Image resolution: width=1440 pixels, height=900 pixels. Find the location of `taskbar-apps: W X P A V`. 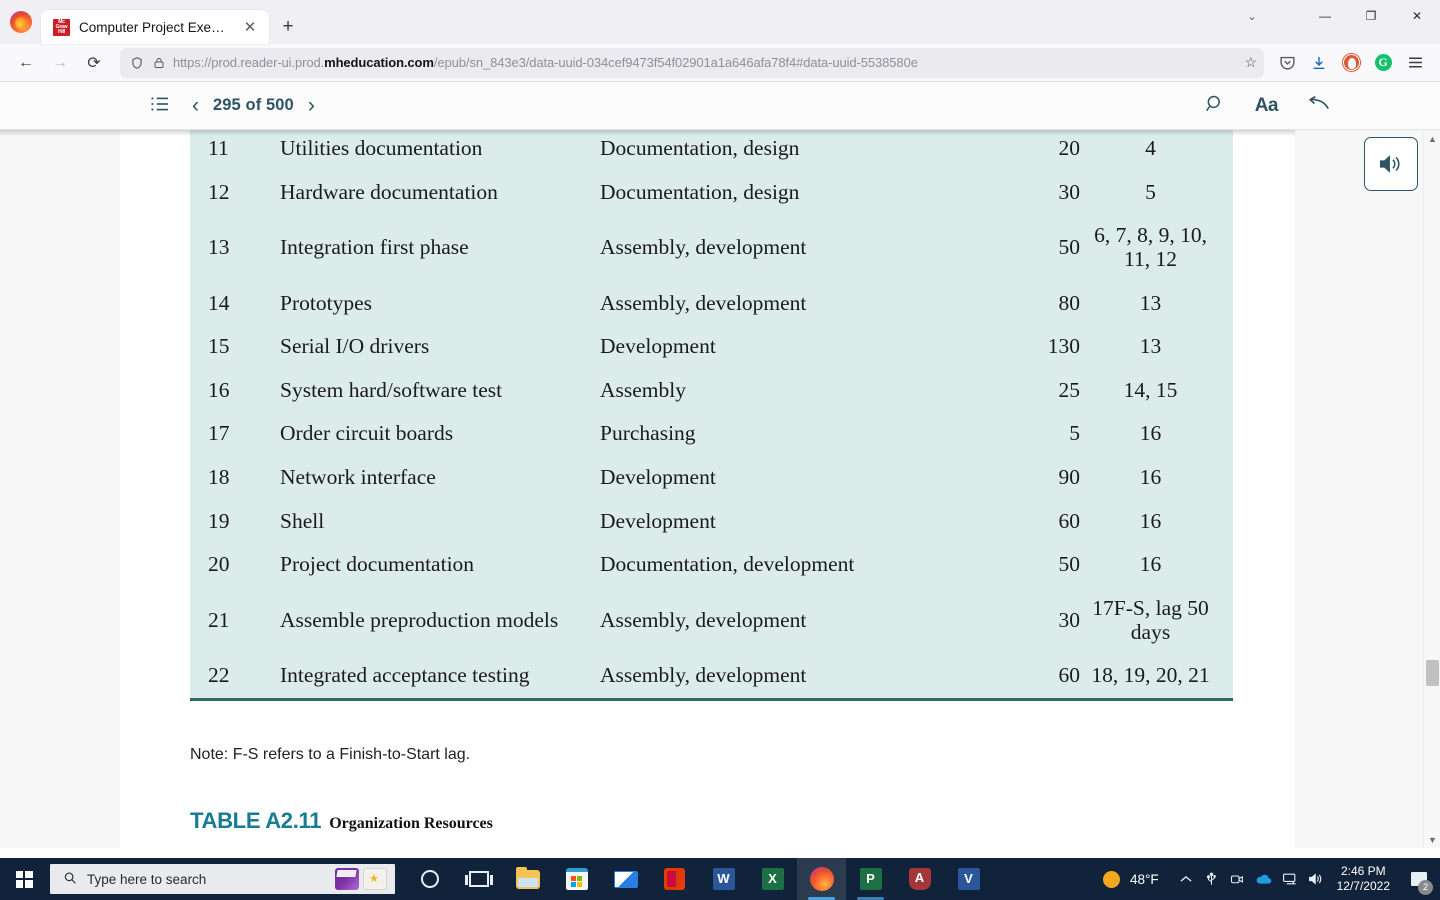

taskbar-apps: W X P A V is located at coordinates (699, 879).